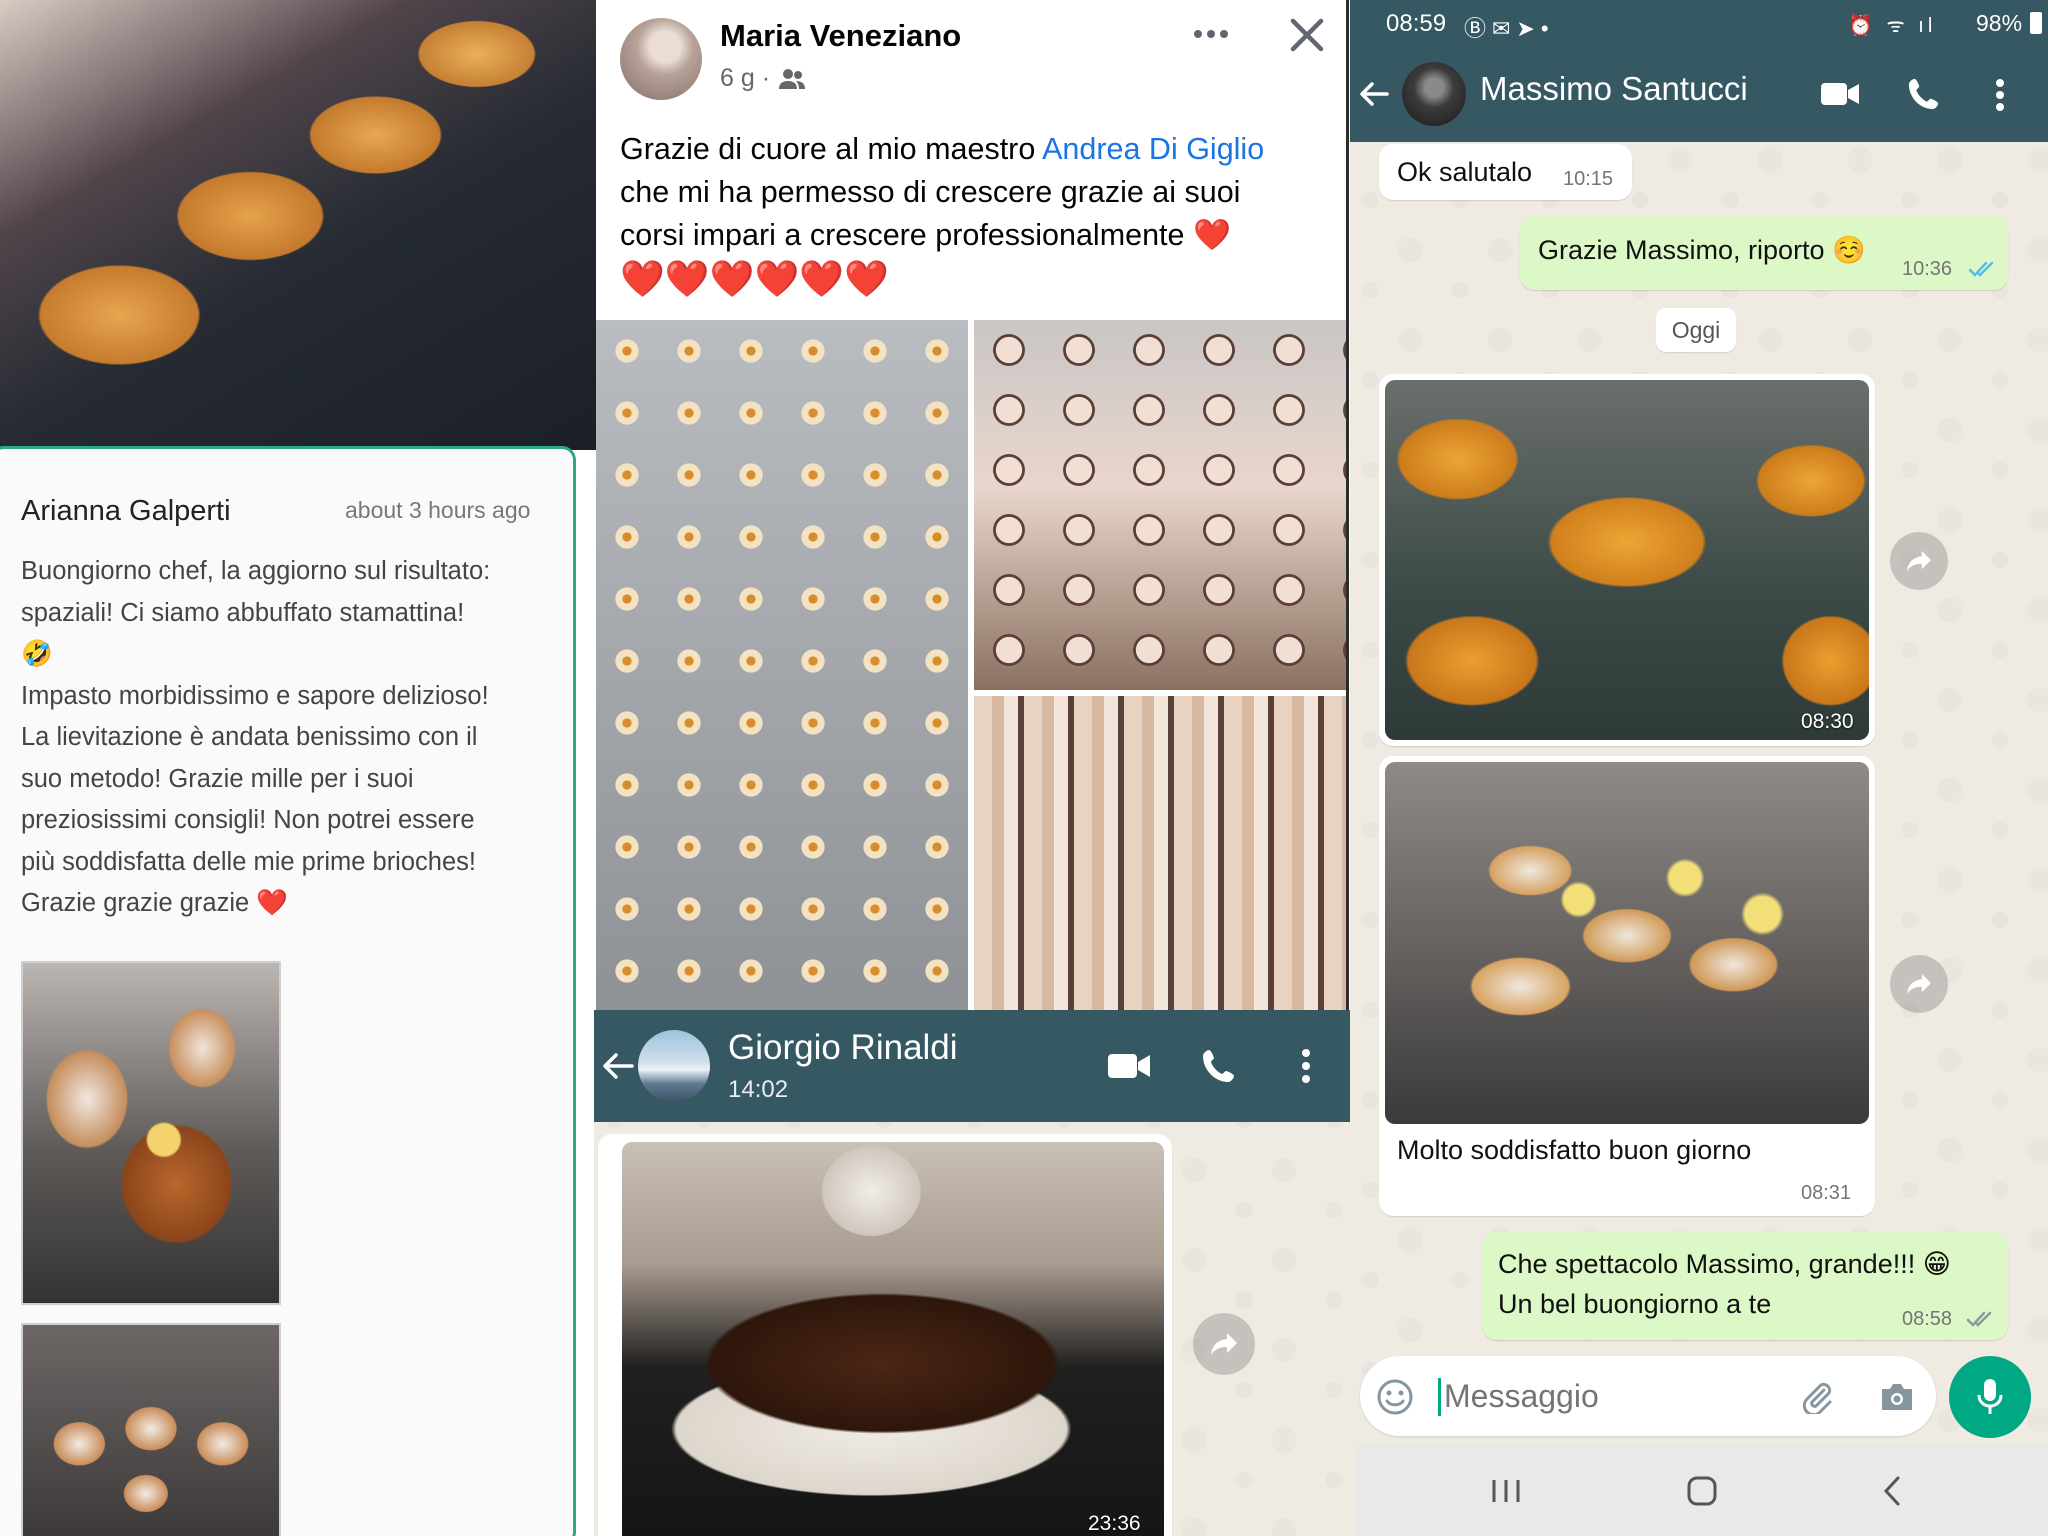 The image size is (2048, 1536). What do you see at coordinates (1153, 149) in the screenshot?
I see `tagged-user-link: Andrea Di Giglio` at bounding box center [1153, 149].